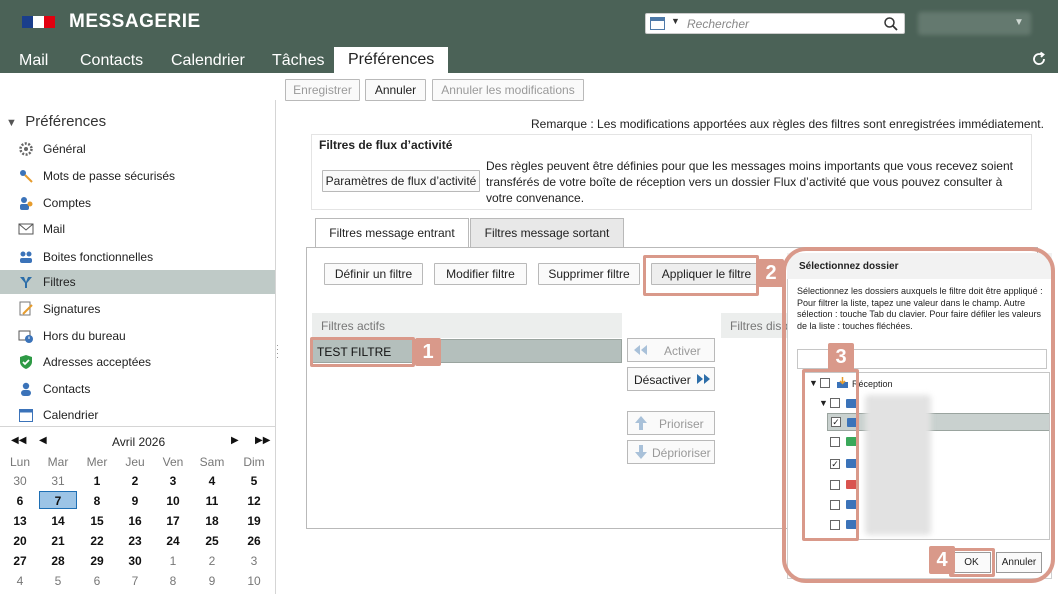 This screenshot has width=1058, height=594. What do you see at coordinates (137, 362) in the screenshot?
I see `sidebar-item-accepted-addresses: Adresses acceptées` at bounding box center [137, 362].